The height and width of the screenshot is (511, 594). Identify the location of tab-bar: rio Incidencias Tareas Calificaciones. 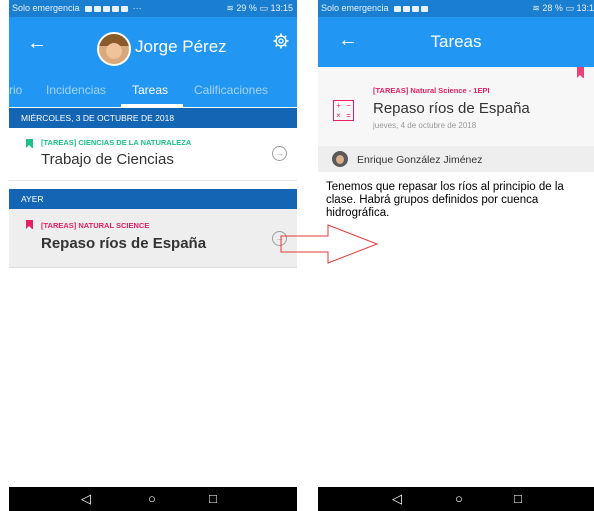
(153, 91).